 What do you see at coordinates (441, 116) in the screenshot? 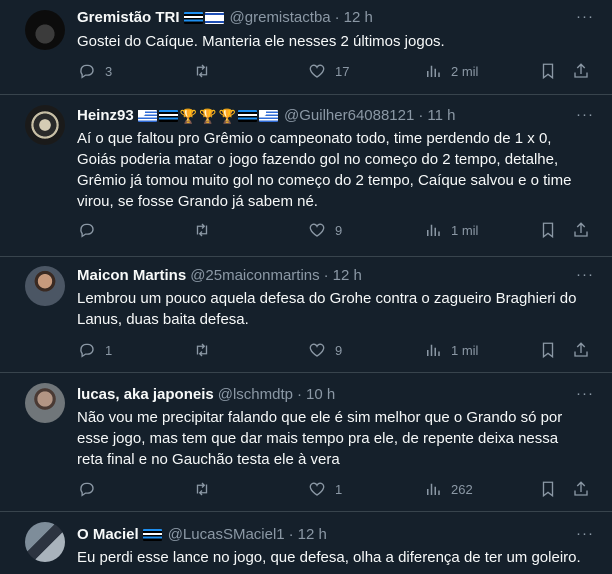
I see `timestamp: 11 h` at bounding box center [441, 116].